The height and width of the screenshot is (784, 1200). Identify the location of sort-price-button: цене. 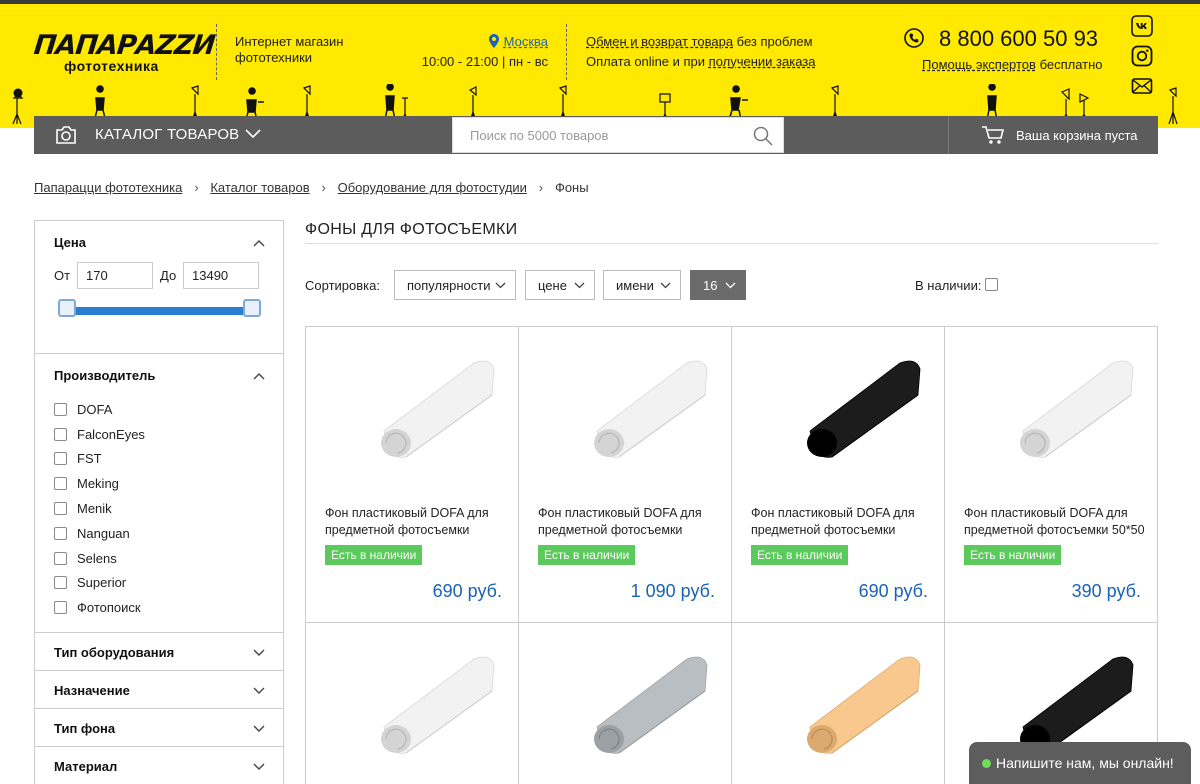
(560, 285).